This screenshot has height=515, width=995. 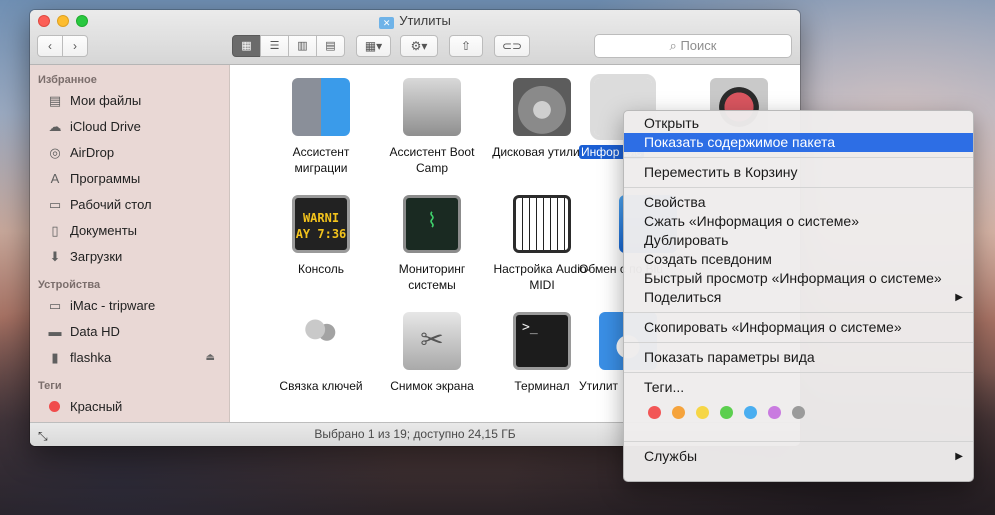 I want to click on hard-drive-icon: ▬, so click(x=55, y=331).